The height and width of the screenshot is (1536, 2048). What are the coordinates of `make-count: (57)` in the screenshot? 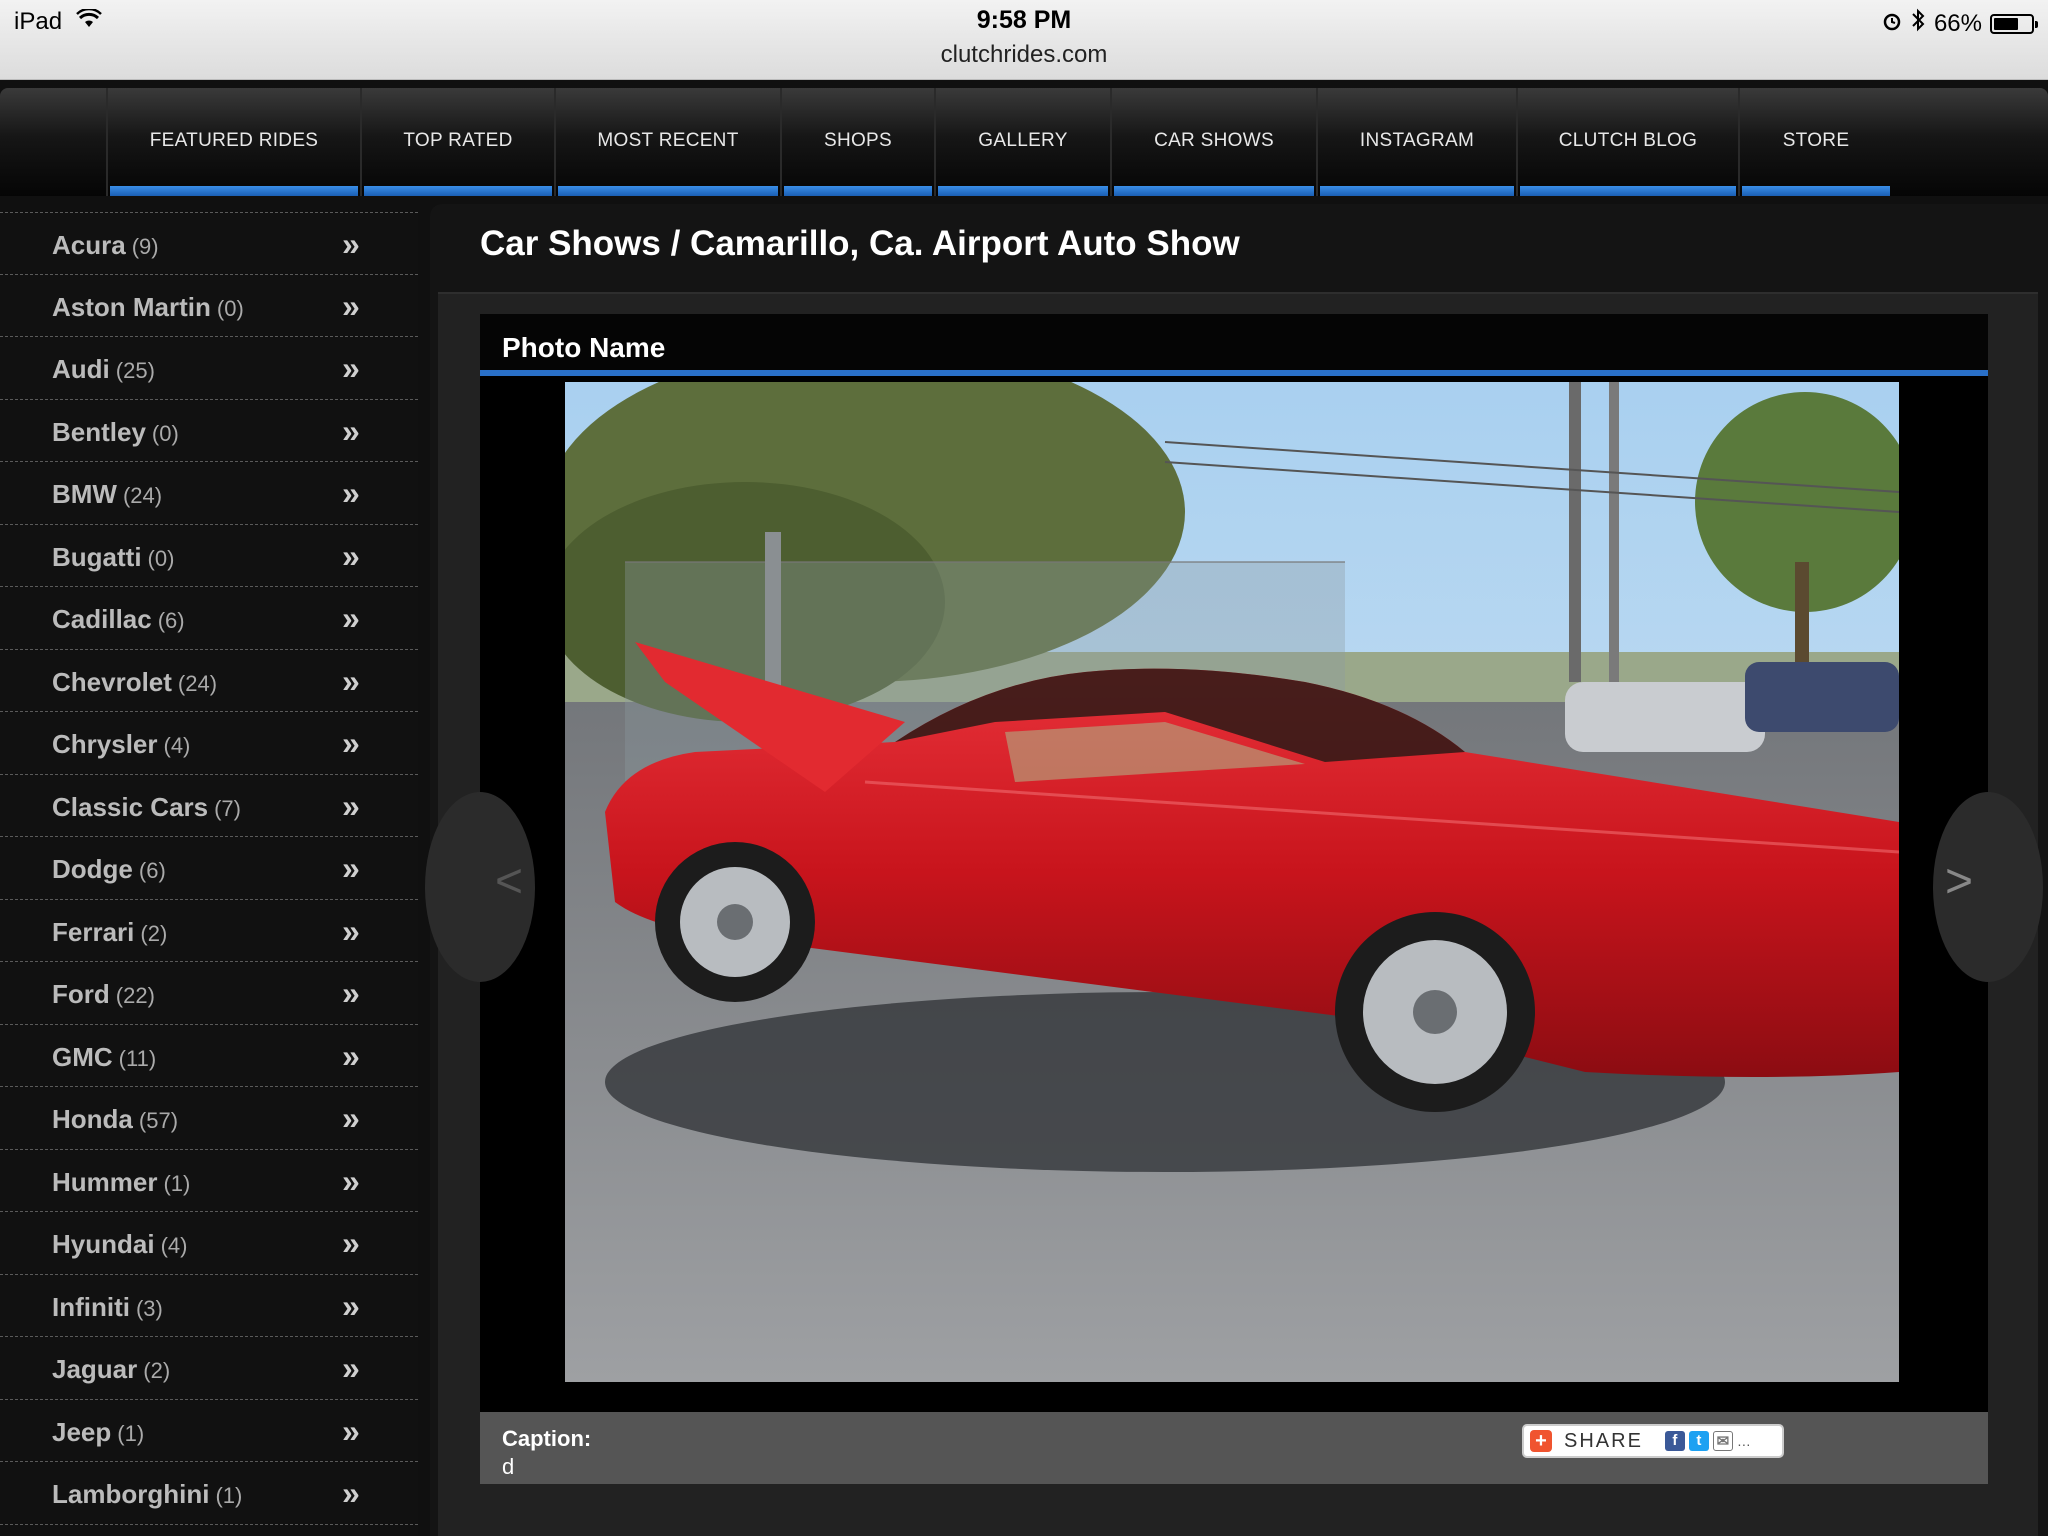 It's located at (158, 1120).